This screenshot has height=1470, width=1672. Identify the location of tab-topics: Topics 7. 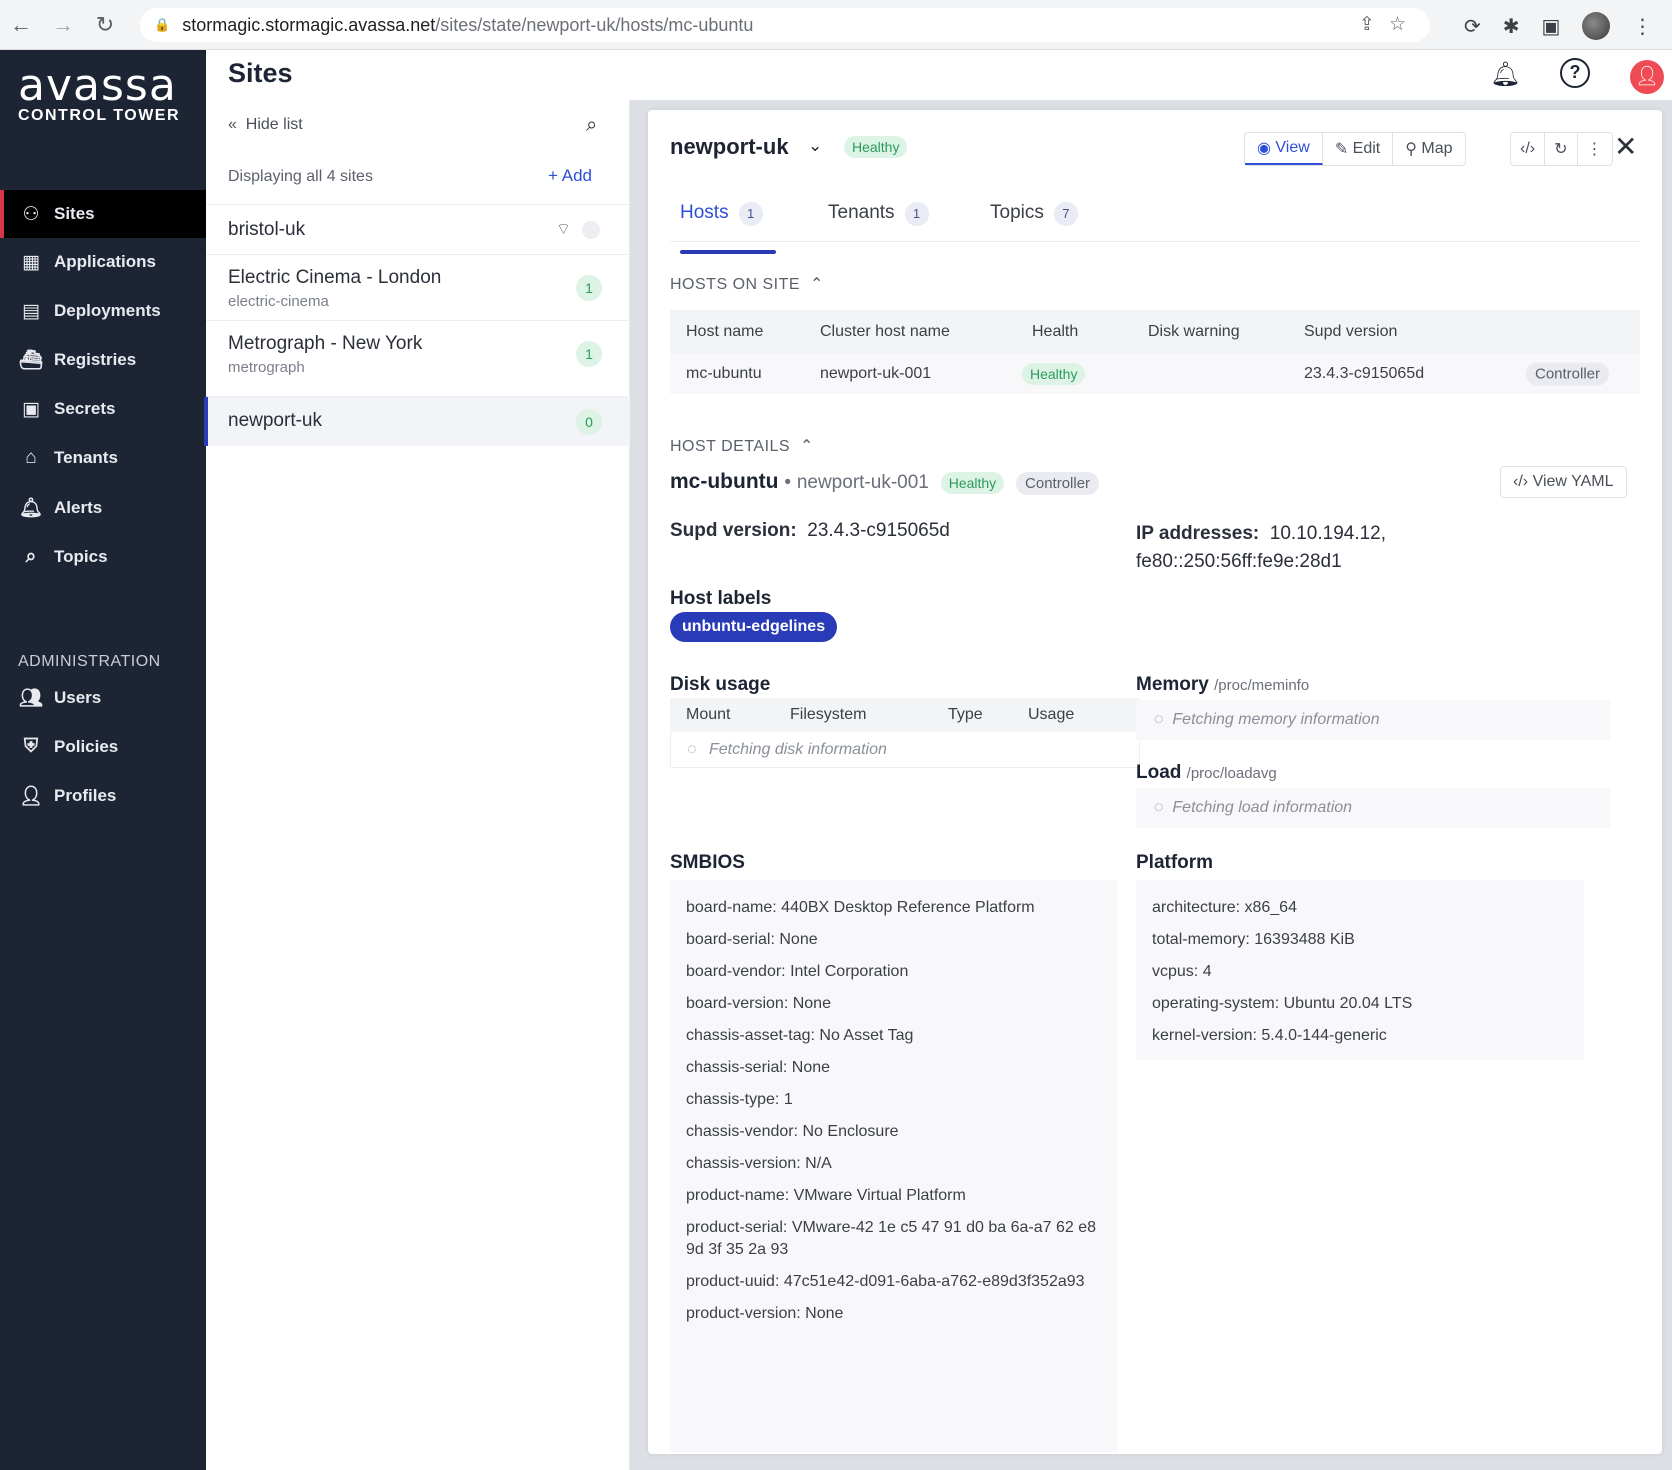
(1034, 214).